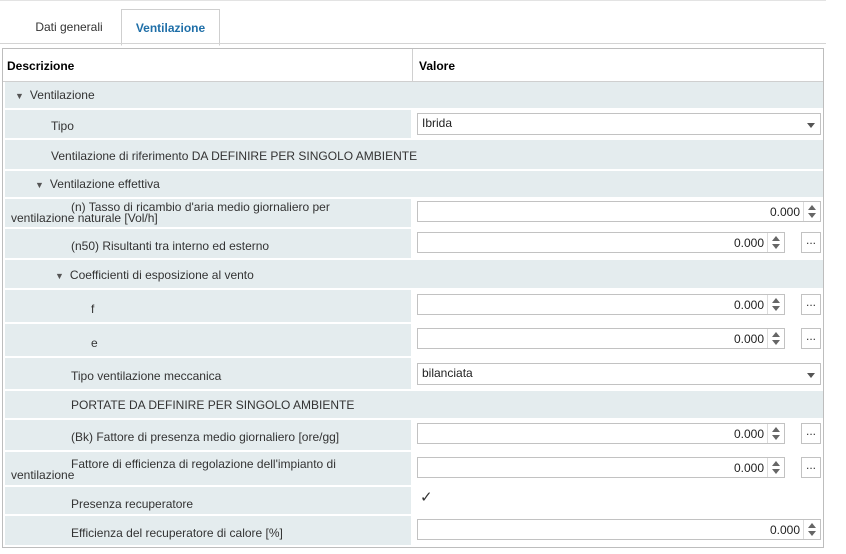 This screenshot has height=554, width=846. I want to click on group-label: Ventilazione effettiva, so click(104, 184).